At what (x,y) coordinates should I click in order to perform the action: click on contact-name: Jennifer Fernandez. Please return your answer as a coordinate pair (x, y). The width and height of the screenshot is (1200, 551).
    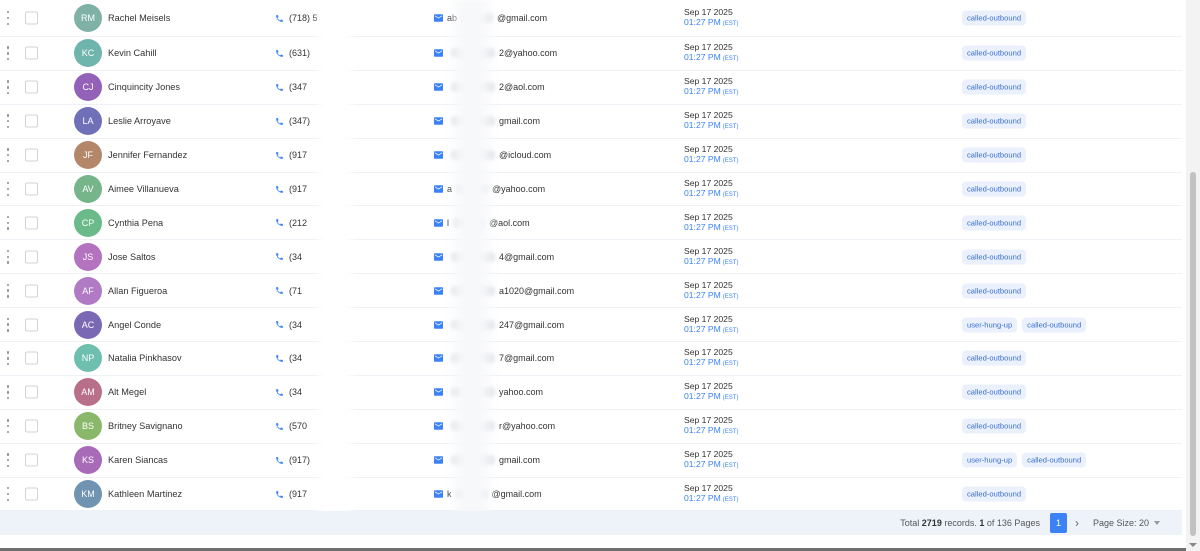
    Looking at the image, I should click on (147, 155).